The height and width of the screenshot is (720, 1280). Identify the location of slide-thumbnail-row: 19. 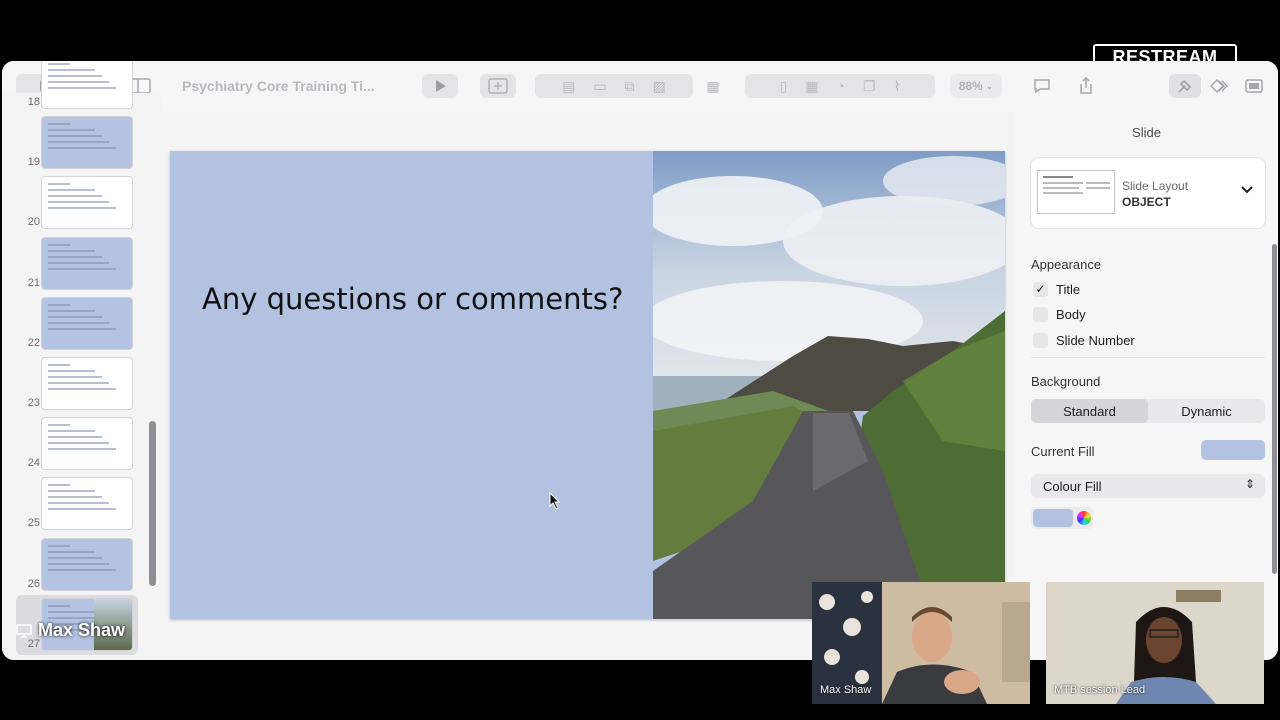
(82, 143).